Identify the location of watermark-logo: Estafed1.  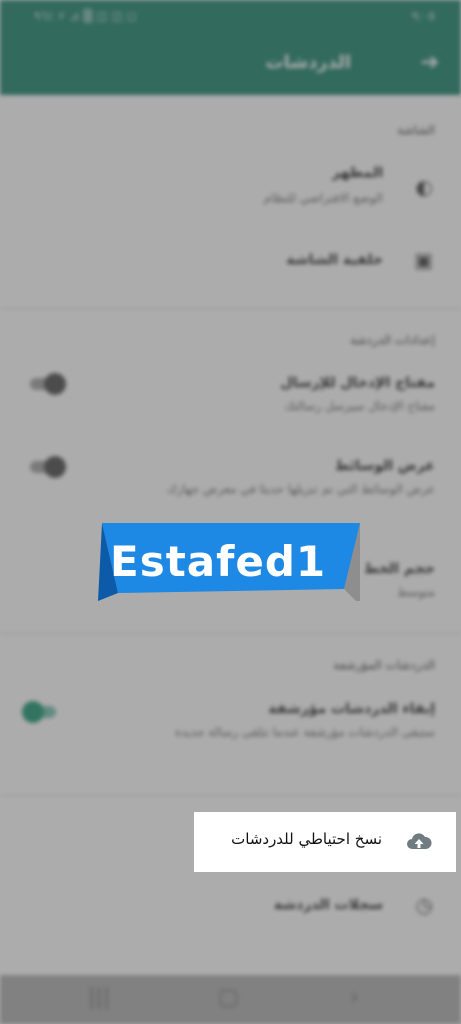
(229, 564).